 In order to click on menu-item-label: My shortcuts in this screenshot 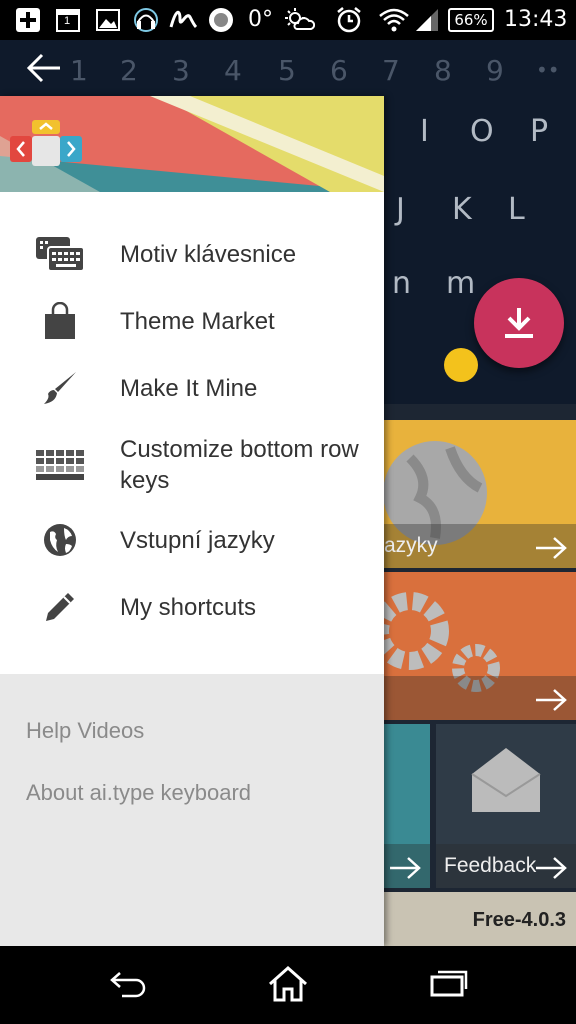, I will do `click(188, 607)`.